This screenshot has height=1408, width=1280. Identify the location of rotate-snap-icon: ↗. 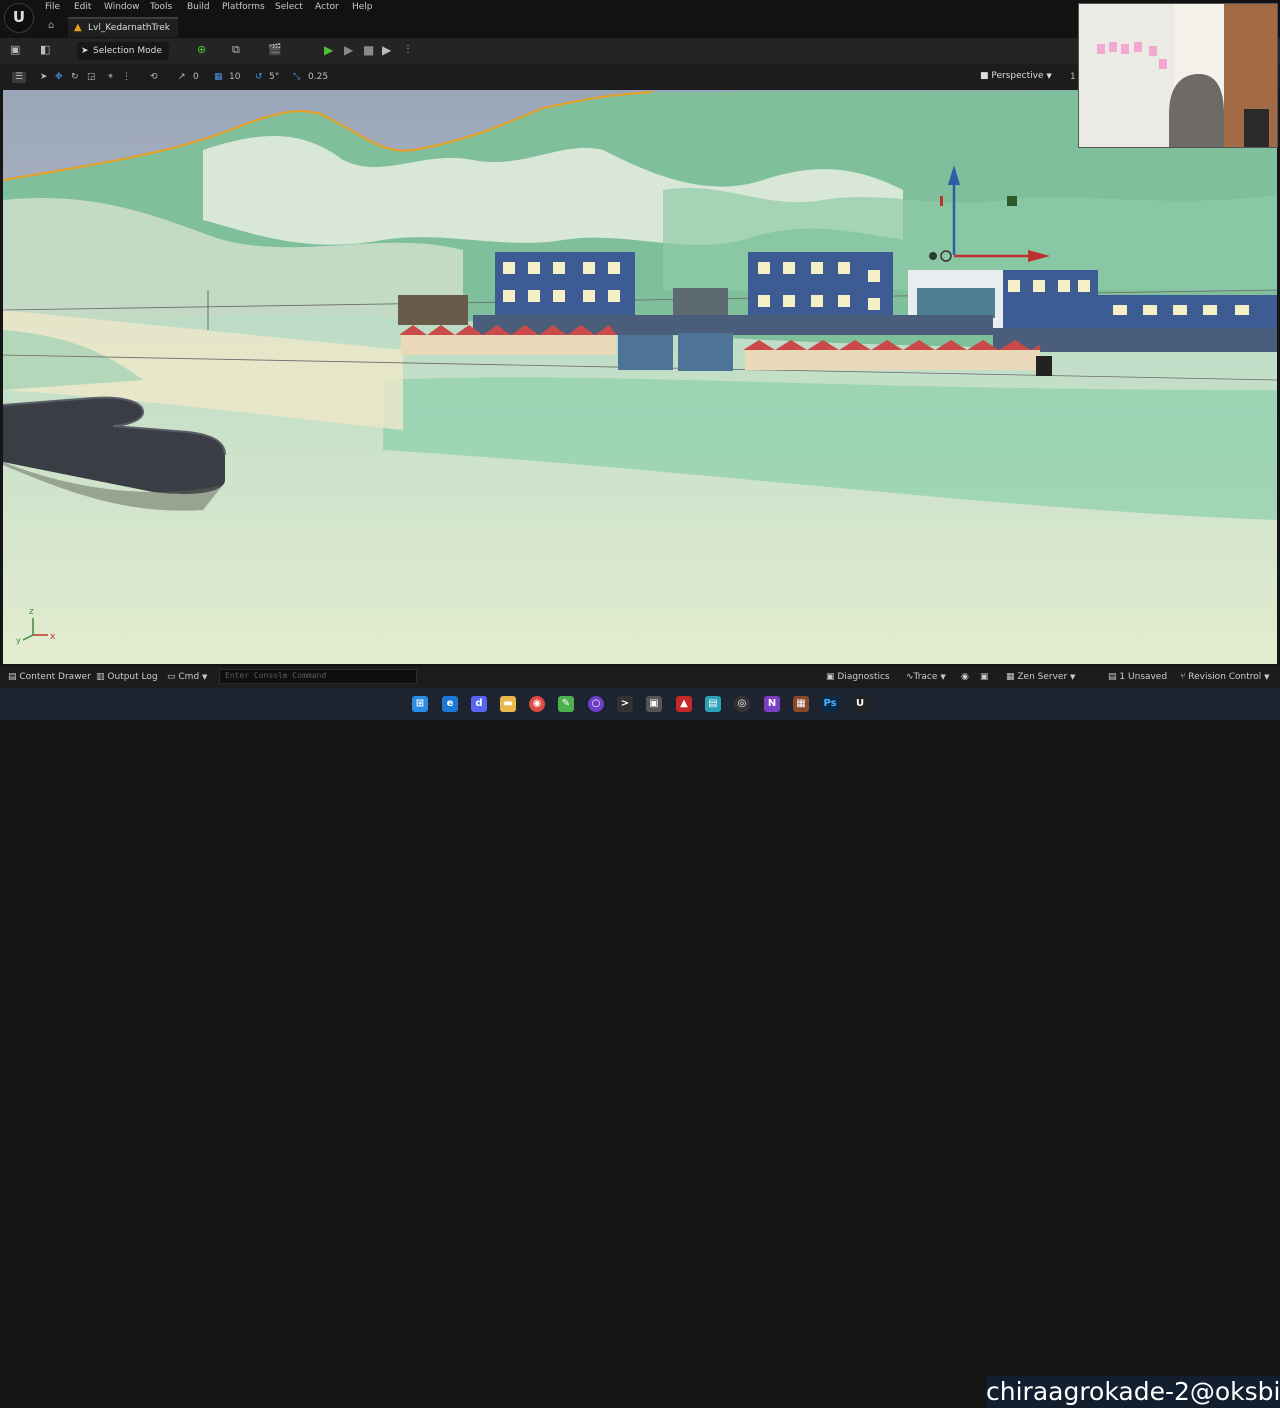
(182, 77).